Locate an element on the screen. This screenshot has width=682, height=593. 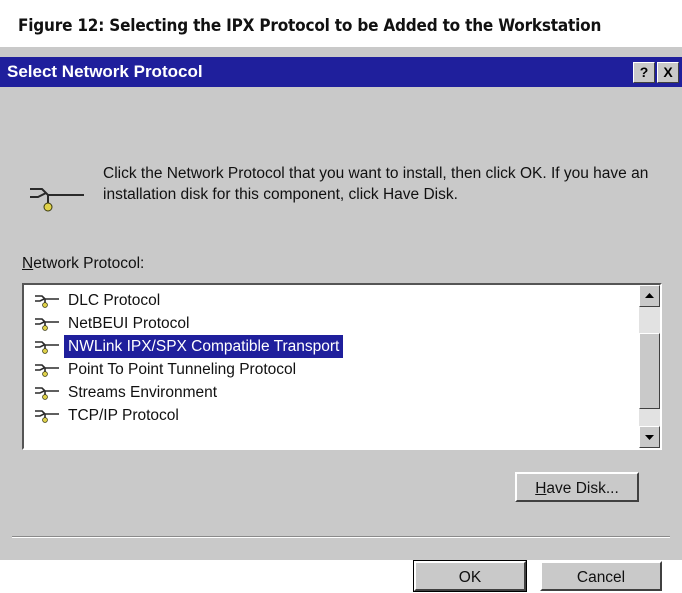
ok-button: OK is located at coordinates (470, 576).